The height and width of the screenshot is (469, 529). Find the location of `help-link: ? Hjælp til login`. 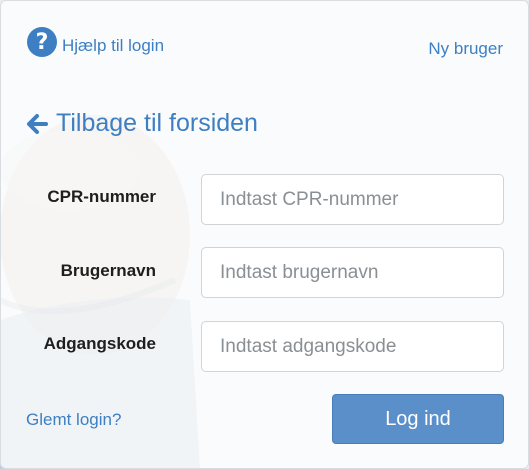

help-link: ? Hjælp til login is located at coordinates (96, 44).